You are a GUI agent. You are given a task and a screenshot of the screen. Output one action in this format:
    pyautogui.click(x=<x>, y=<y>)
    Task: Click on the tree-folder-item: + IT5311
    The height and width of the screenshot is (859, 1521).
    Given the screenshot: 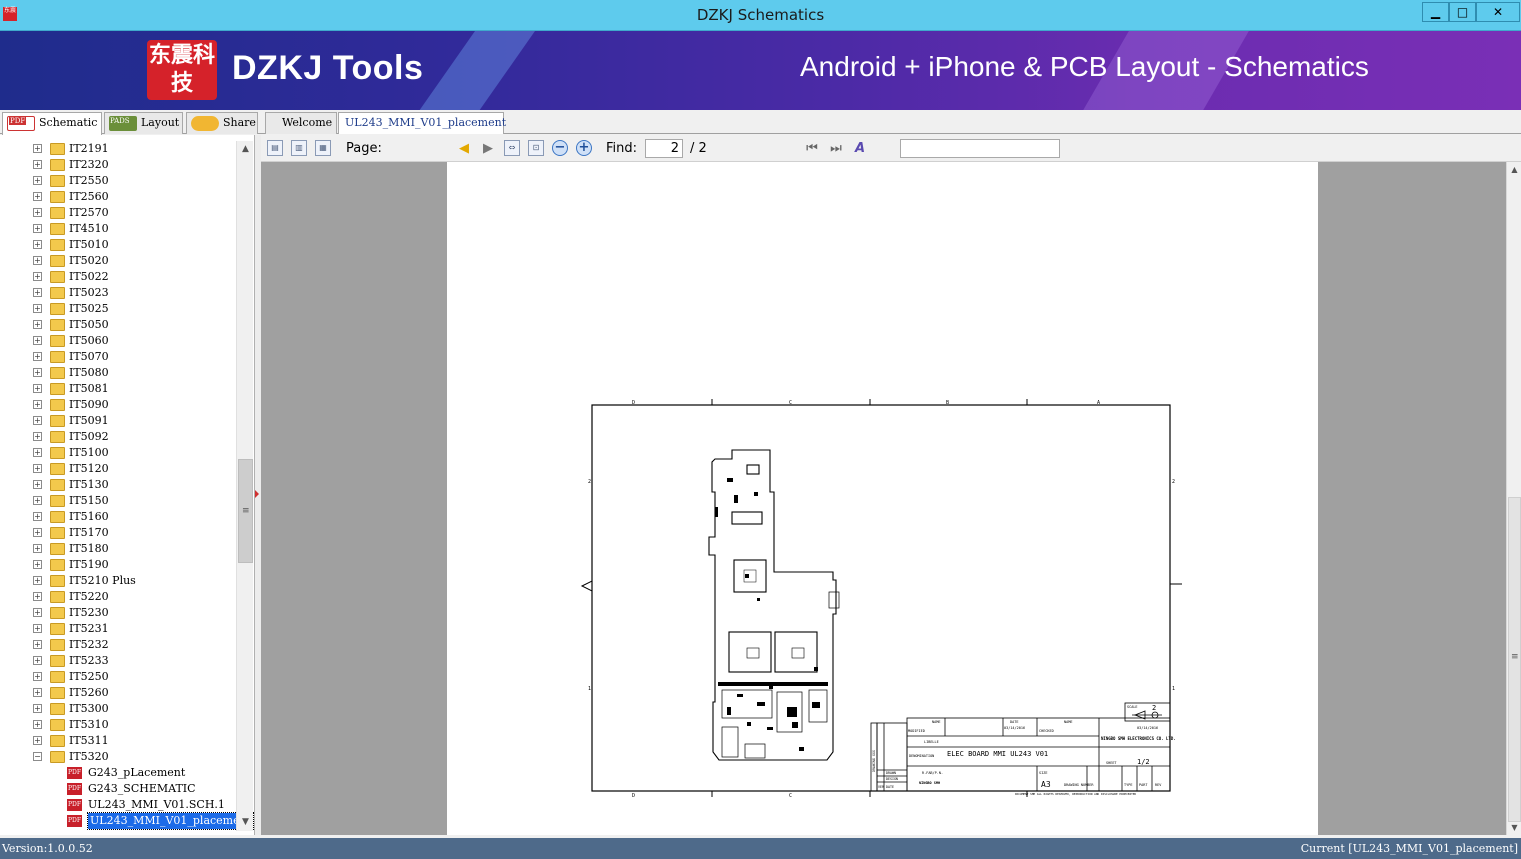 What is the action you would take?
    pyautogui.click(x=118, y=741)
    